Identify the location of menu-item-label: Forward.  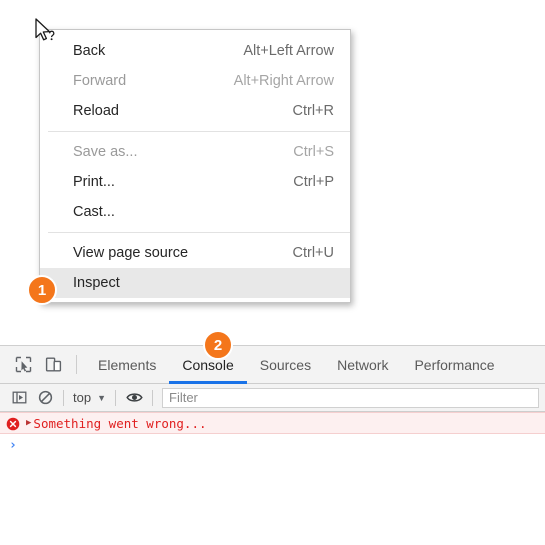
(100, 81).